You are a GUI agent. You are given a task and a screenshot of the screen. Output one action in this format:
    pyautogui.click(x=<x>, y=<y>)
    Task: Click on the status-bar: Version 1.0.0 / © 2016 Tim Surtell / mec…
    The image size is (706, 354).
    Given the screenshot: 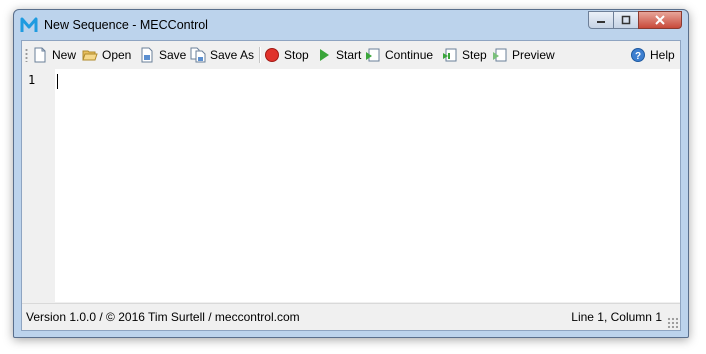 What is the action you would take?
    pyautogui.click(x=351, y=316)
    